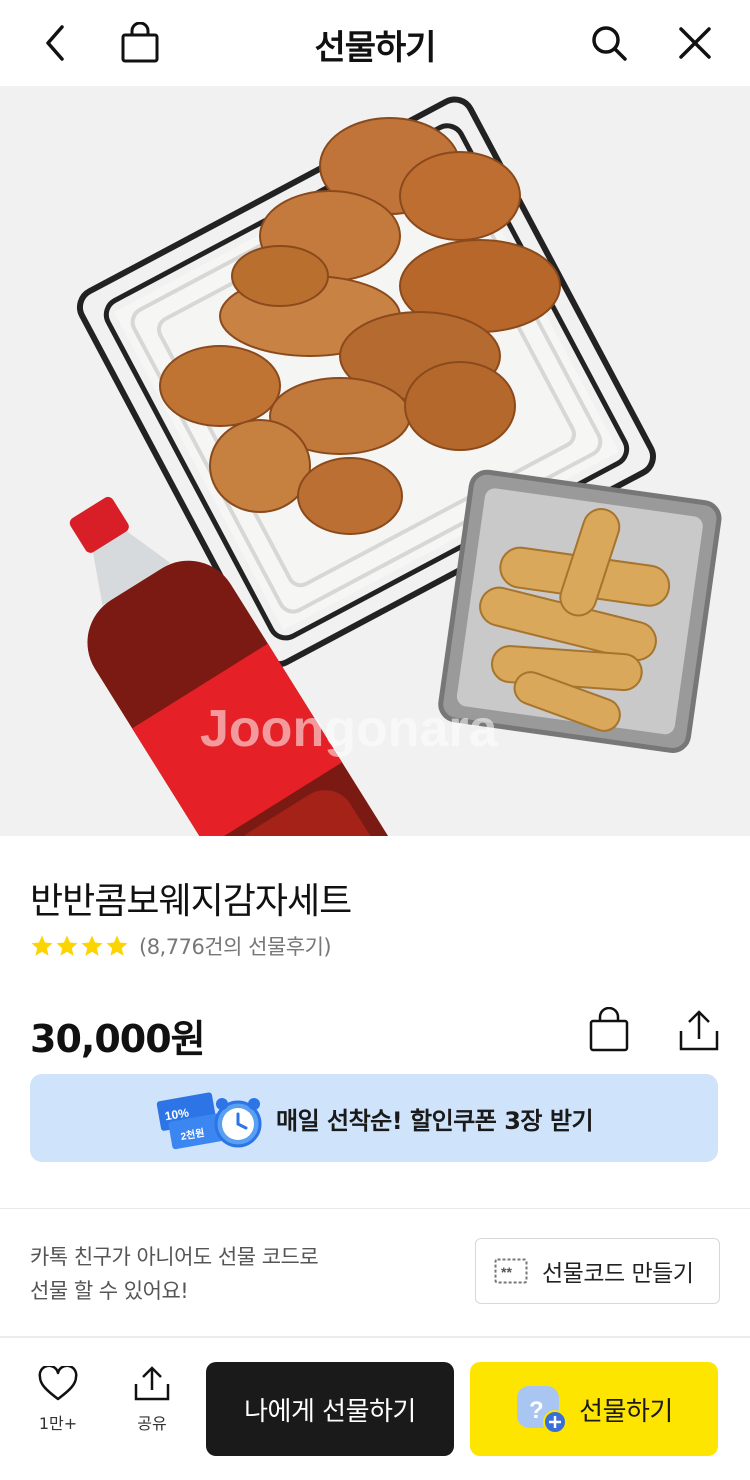  I want to click on create-gift-code-button: ** 선물코드 만들기, so click(597, 1271).